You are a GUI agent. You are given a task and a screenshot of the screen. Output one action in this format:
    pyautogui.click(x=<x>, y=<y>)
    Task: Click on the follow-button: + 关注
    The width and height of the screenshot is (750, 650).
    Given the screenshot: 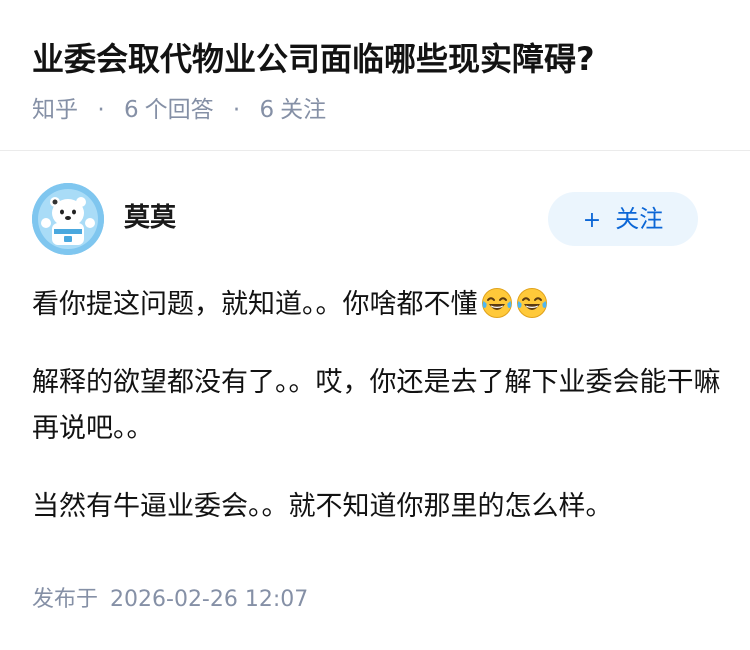 What is the action you would take?
    pyautogui.click(x=623, y=219)
    